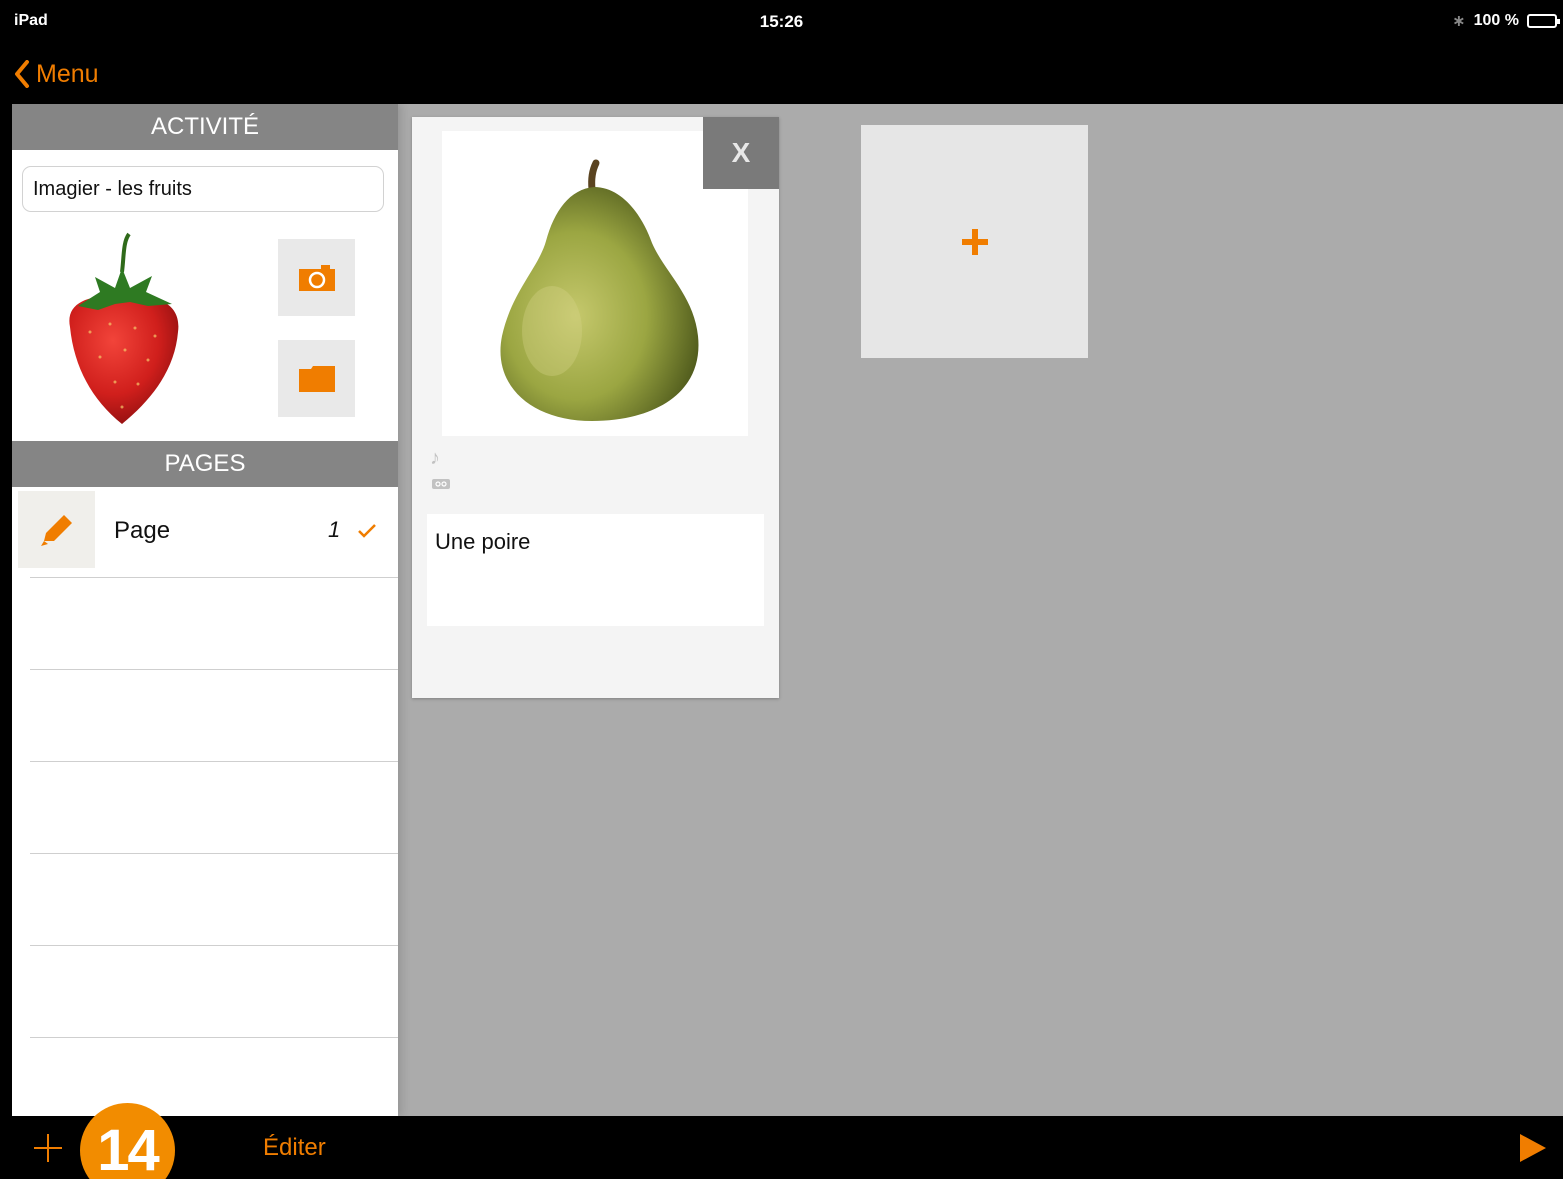  I want to click on strawberry-image, so click(122, 329).